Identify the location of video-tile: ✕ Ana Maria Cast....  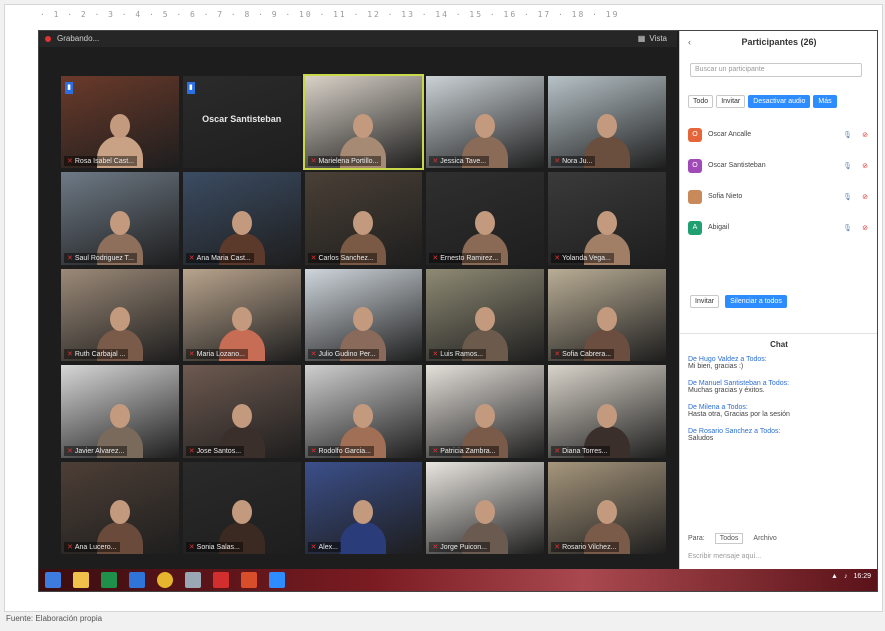
(241, 218).